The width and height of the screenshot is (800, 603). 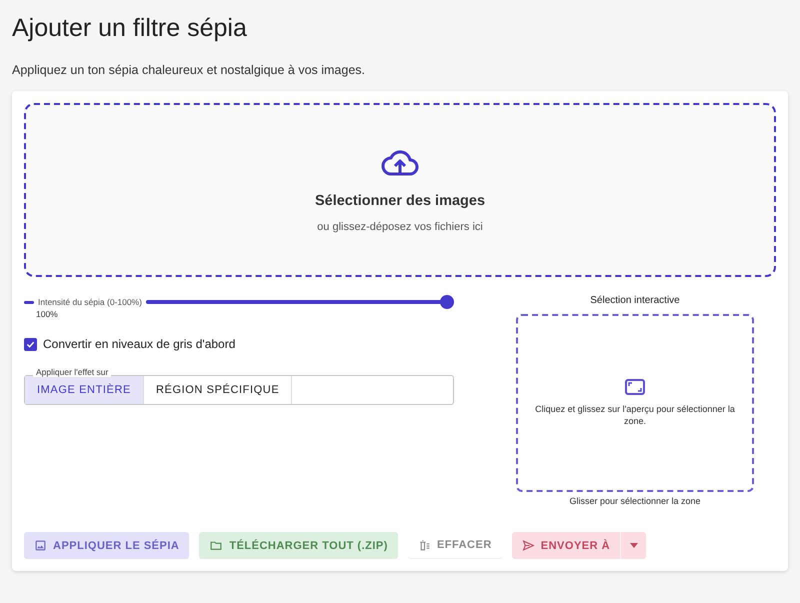 What do you see at coordinates (635, 386) in the screenshot?
I see `crop-frame-icon` at bounding box center [635, 386].